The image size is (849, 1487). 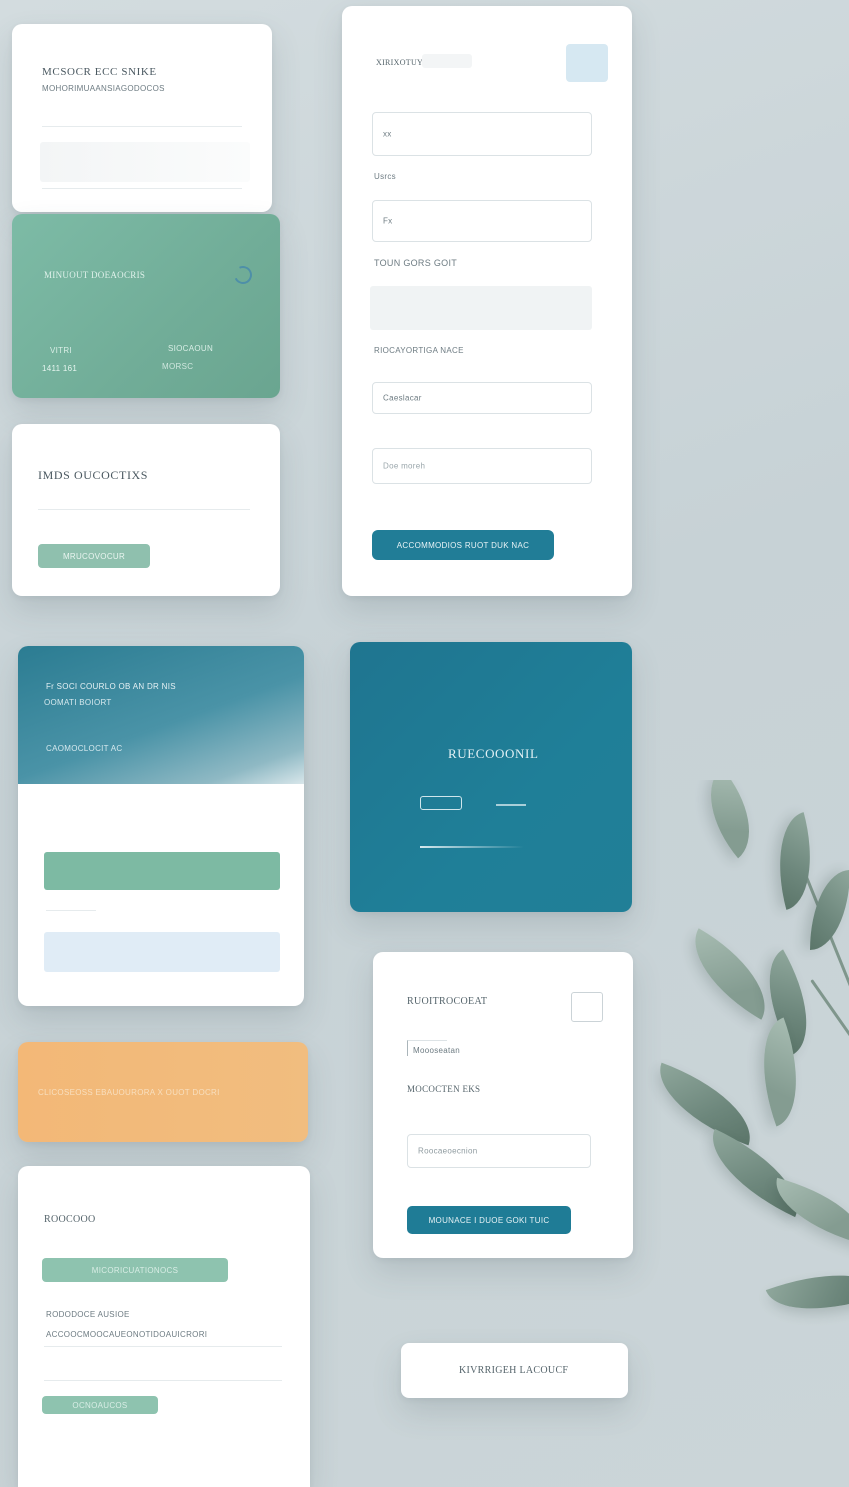 I want to click on login-field-2: Roocaeoecnion, so click(x=499, y=1151).